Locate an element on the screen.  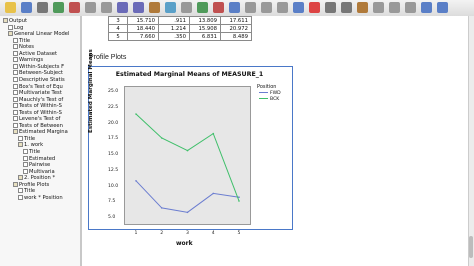
legend-item-bck: BCK is located at coordinates (269, 99).